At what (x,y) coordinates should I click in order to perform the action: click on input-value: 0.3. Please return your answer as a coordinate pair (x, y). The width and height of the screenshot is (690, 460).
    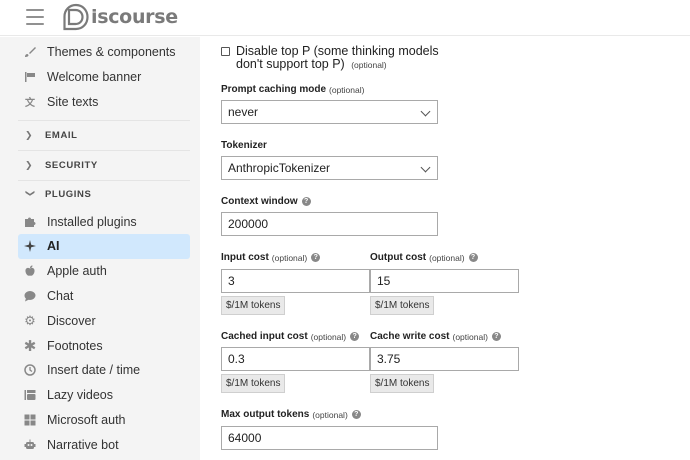
    Looking at the image, I should click on (236, 359).